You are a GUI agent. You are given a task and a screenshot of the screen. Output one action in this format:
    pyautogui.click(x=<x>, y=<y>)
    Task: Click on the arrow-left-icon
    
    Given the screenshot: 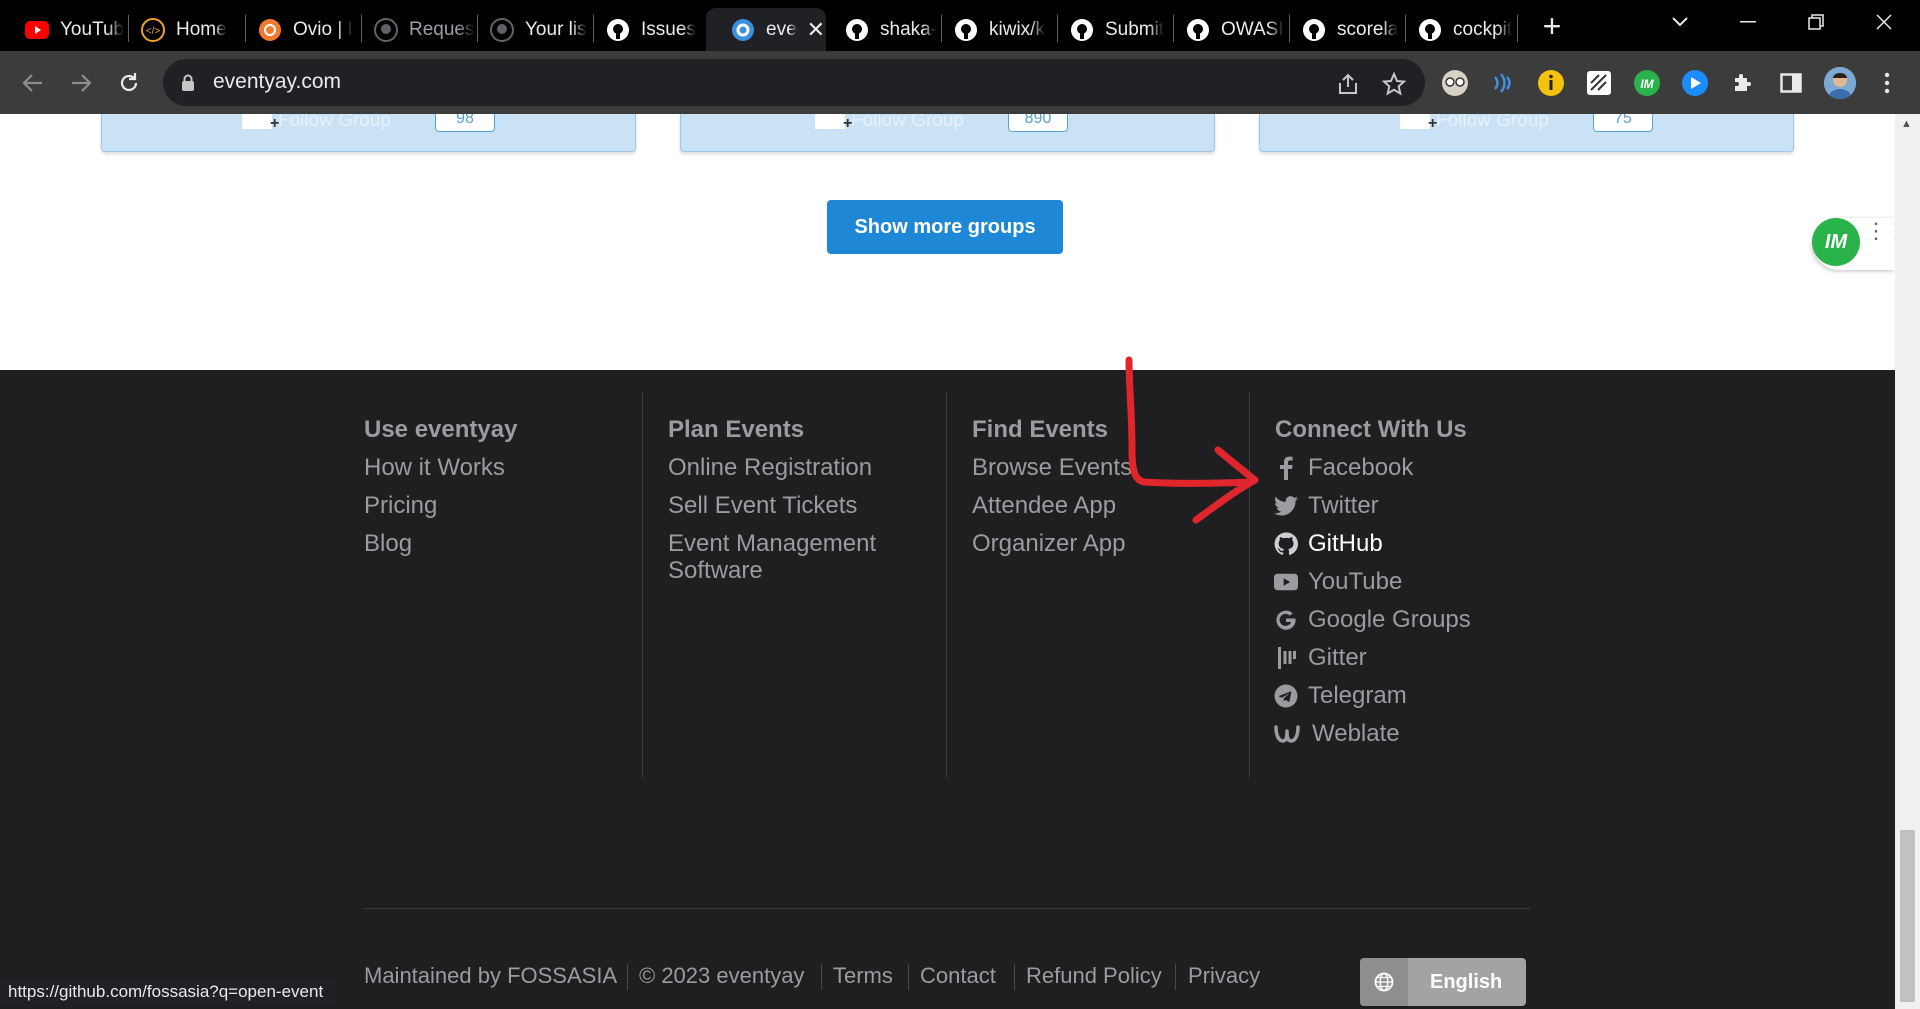 What is the action you would take?
    pyautogui.click(x=32, y=83)
    